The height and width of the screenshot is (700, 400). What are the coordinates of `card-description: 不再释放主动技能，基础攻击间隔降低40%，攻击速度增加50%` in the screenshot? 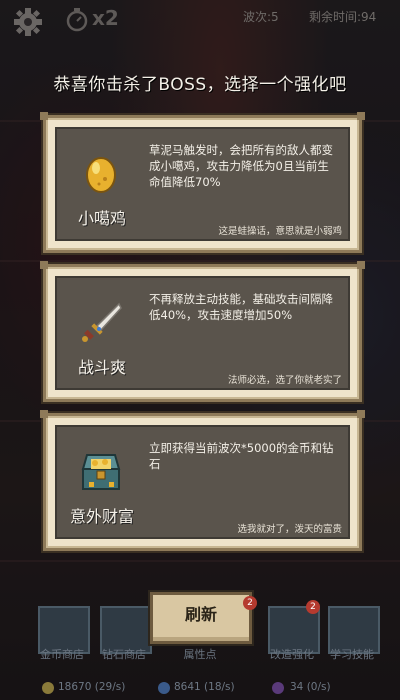 It's located at (241, 307).